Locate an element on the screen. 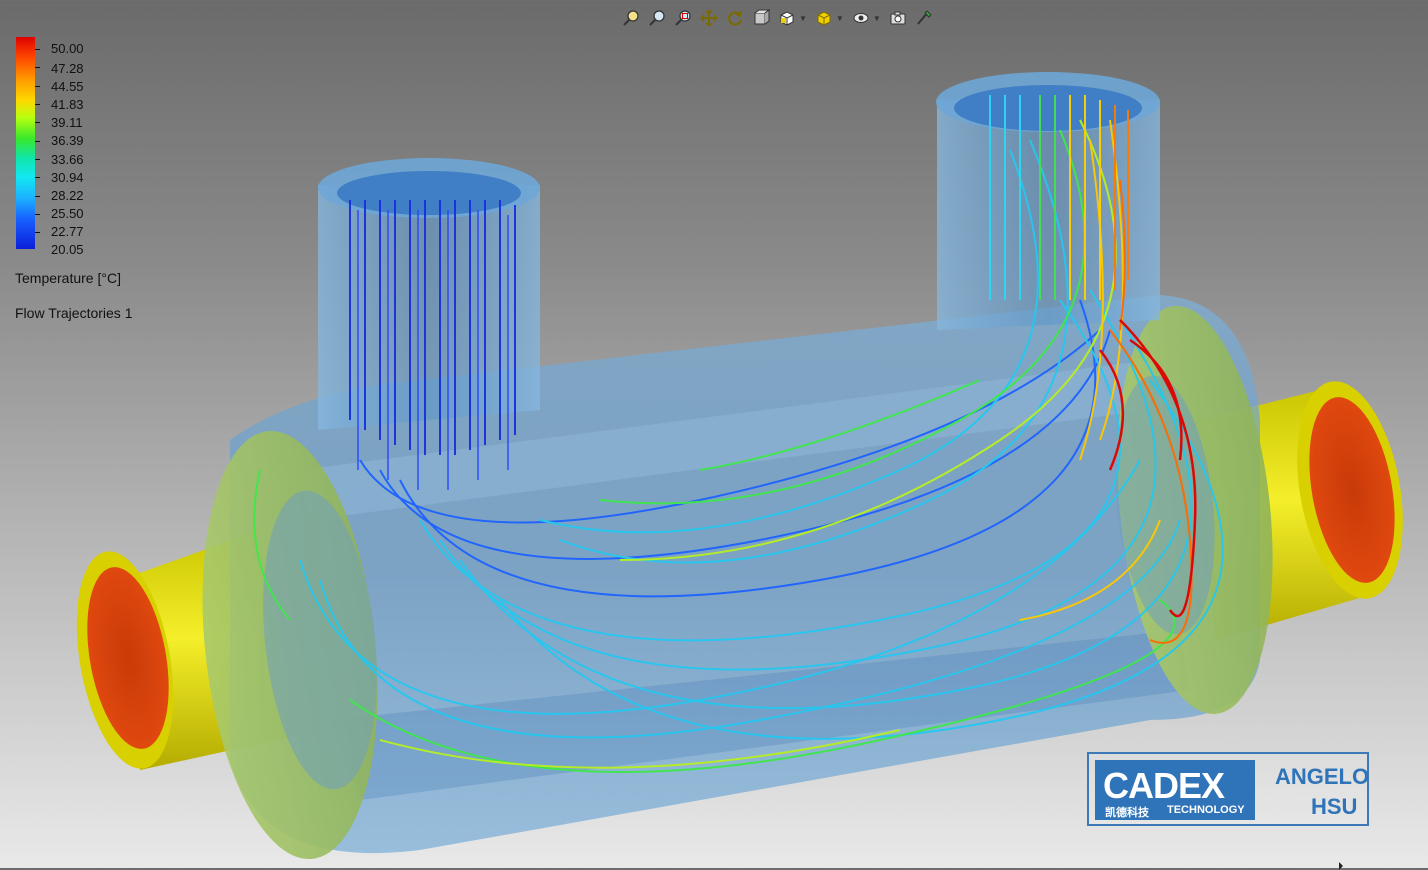 The width and height of the screenshot is (1428, 870). zoom-to-area-icon is located at coordinates (683, 18).